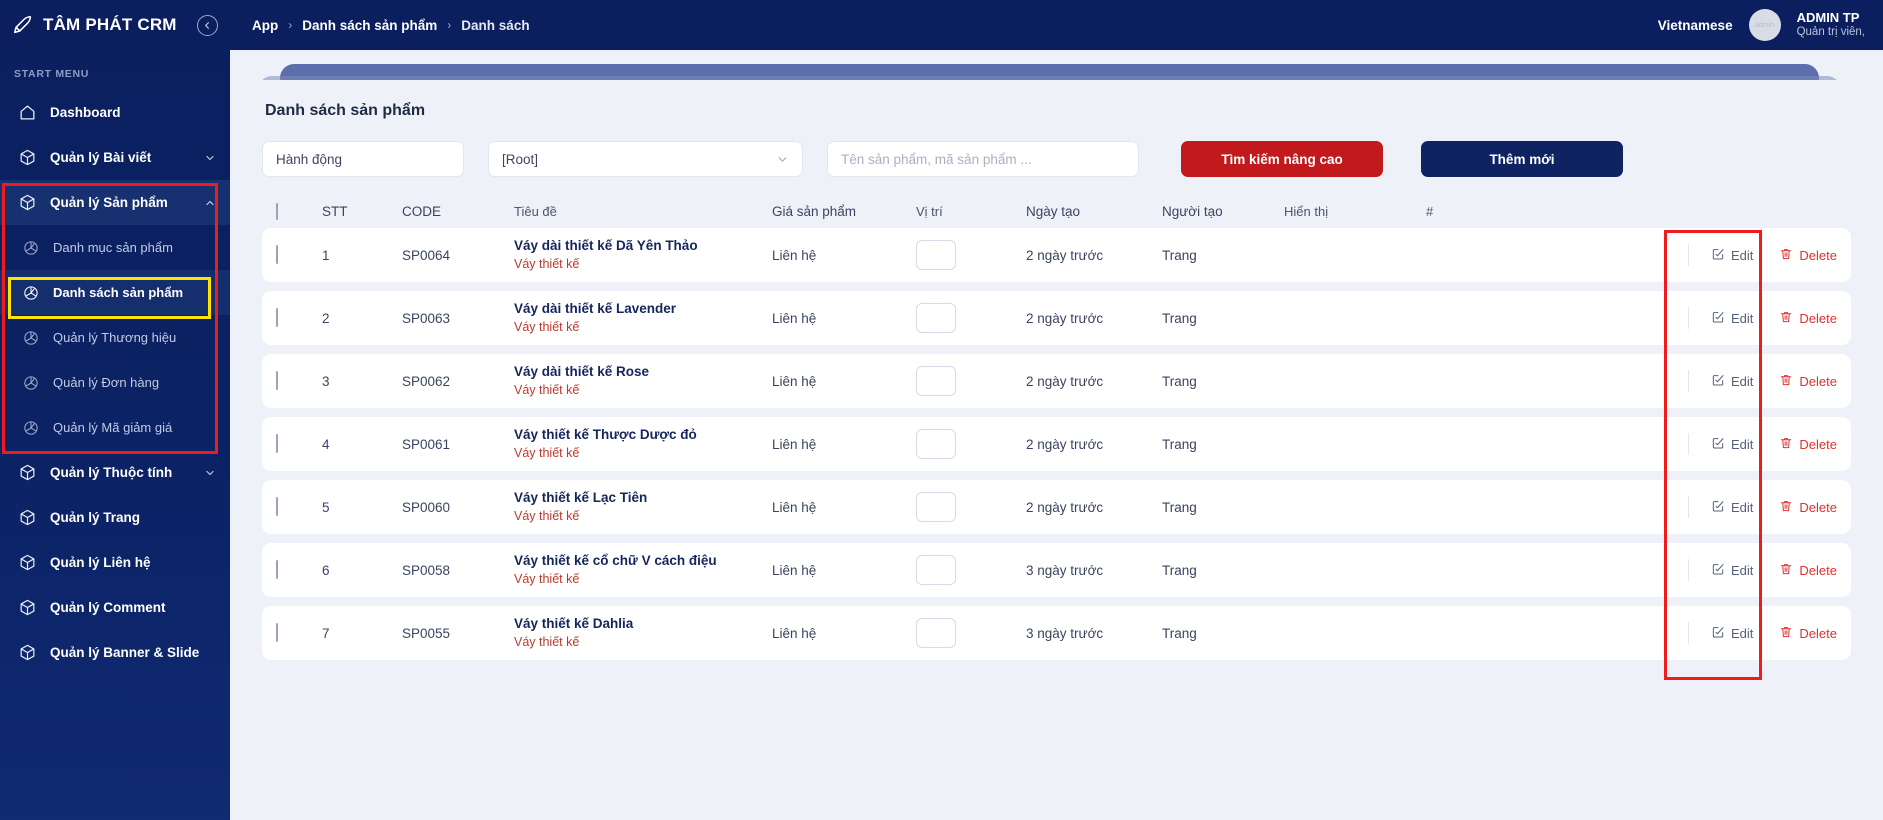 This screenshot has height=820, width=1883. What do you see at coordinates (495, 25) in the screenshot?
I see `breadcrumb-item-list: Danh sách` at bounding box center [495, 25].